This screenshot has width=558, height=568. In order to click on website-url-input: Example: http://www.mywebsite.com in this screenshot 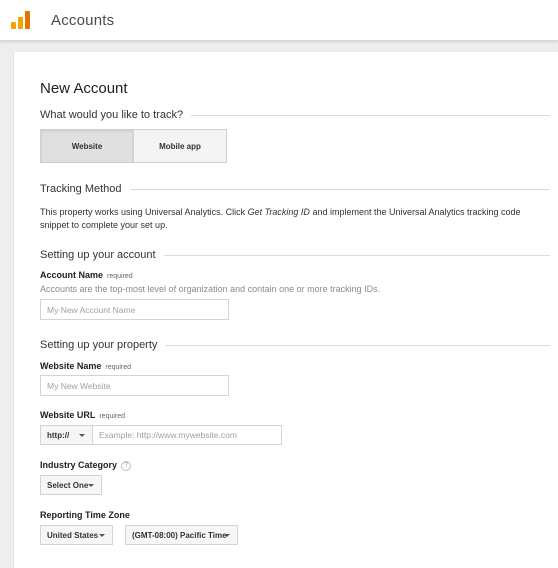, I will do `click(187, 435)`.